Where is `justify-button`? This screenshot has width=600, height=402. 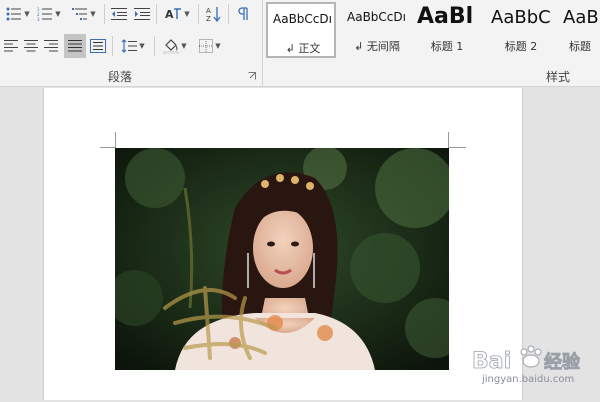
justify-button is located at coordinates (75, 46).